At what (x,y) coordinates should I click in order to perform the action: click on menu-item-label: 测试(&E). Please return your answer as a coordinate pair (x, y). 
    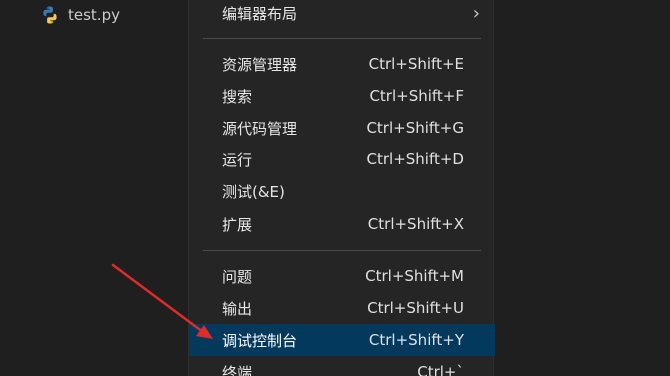
    Looking at the image, I should click on (253, 191).